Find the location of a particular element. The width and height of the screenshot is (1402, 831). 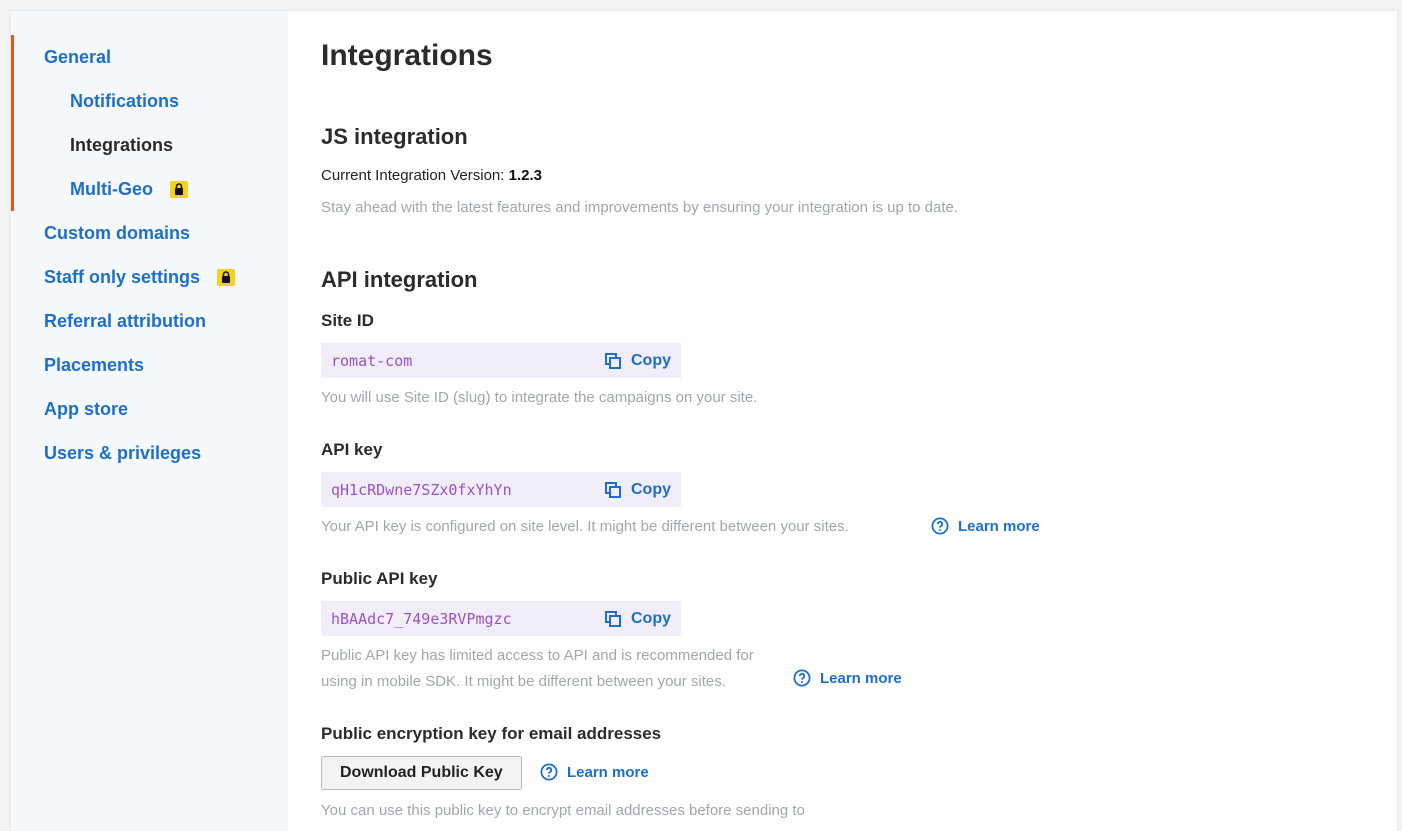

sidebar-item-multi-geo: Multi-Geo is located at coordinates (129, 189).